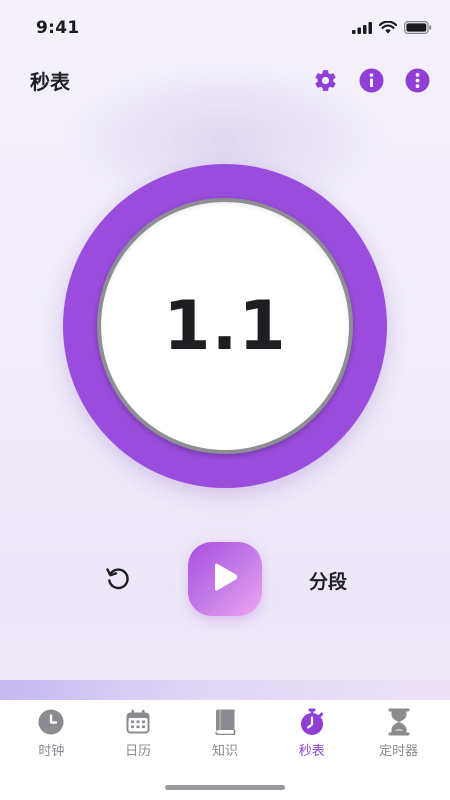  I want to click on elapsed-time-display: 1.1, so click(225, 326).